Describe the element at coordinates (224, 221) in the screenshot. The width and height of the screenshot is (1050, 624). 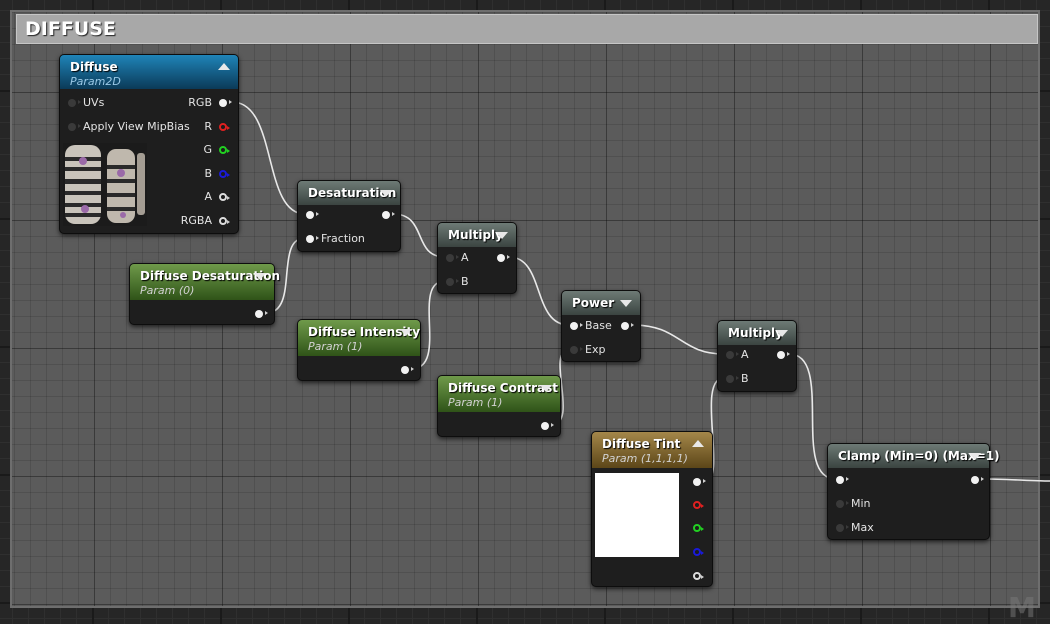
I see `rgba-output-pin` at that location.